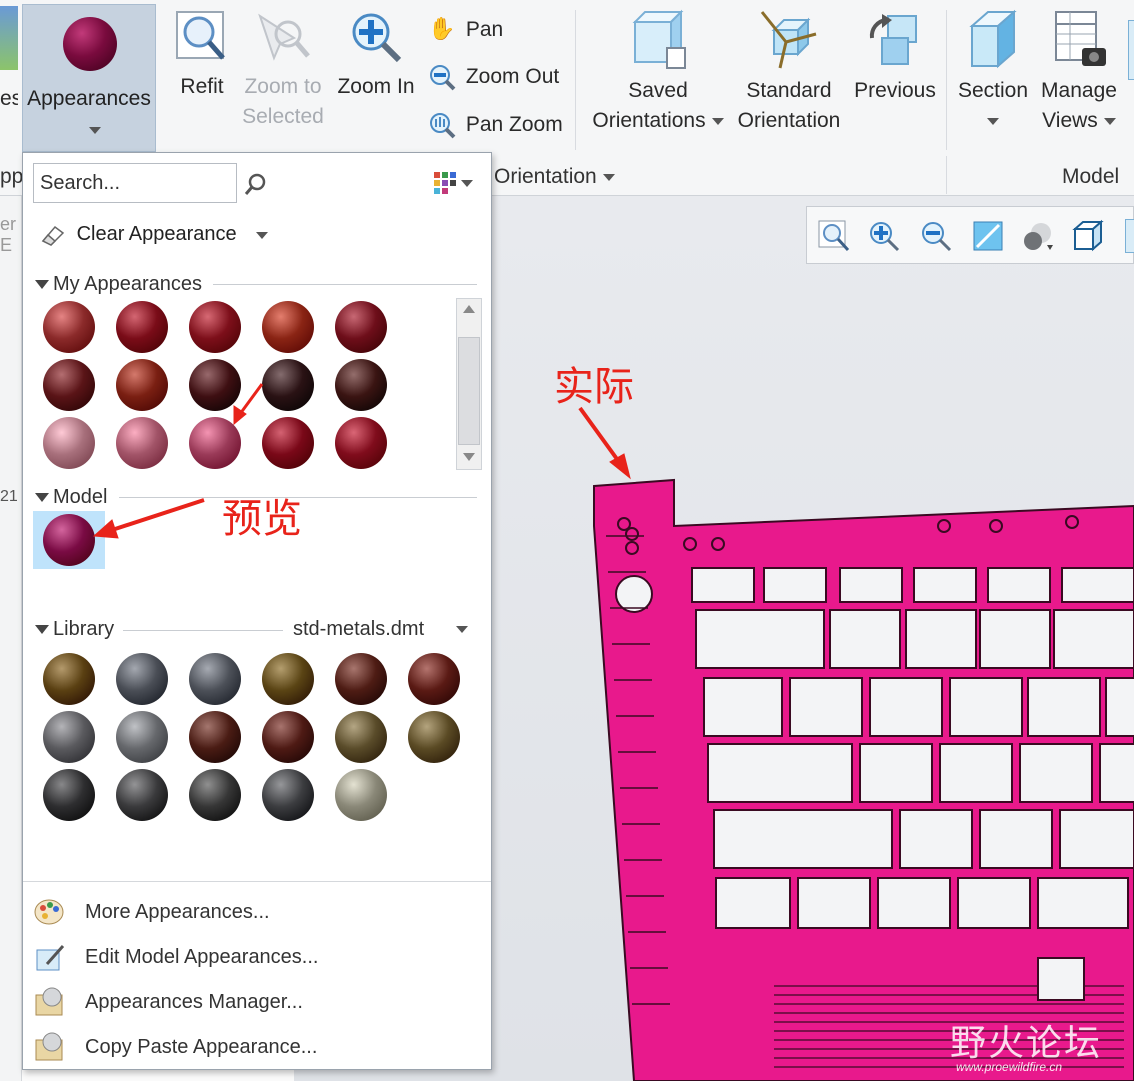  What do you see at coordinates (1042, 1047) in the screenshot?
I see `watermark: 野火论坛 www.proewildfire.cn` at bounding box center [1042, 1047].